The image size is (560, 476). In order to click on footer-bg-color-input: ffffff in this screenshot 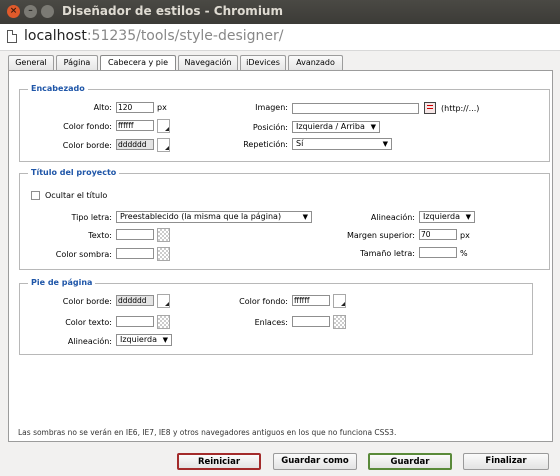, I will do `click(311, 300)`.